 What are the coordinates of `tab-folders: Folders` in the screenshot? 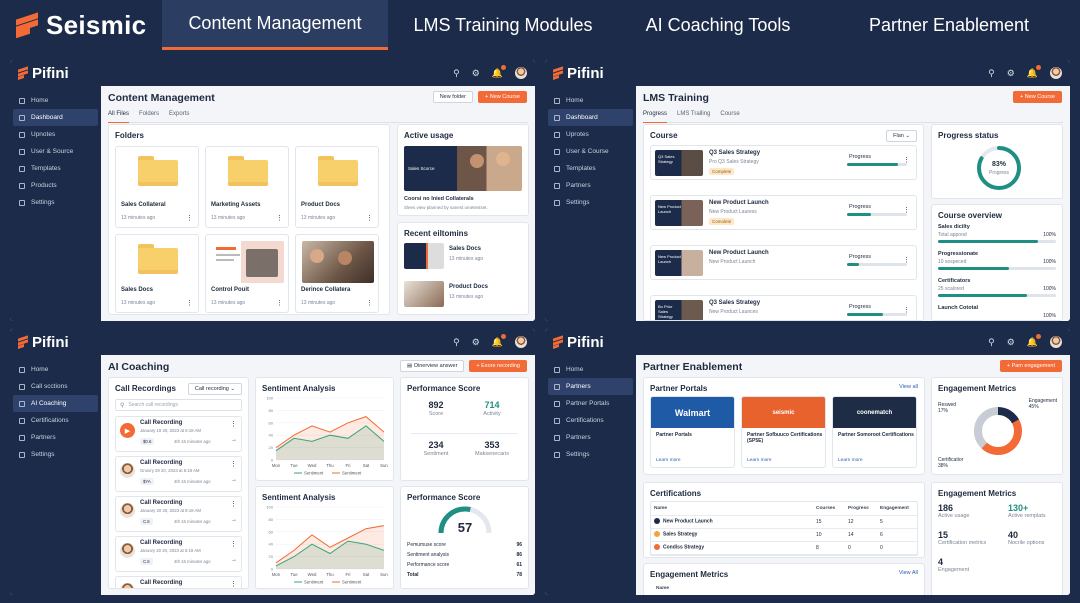 It's located at (149, 116).